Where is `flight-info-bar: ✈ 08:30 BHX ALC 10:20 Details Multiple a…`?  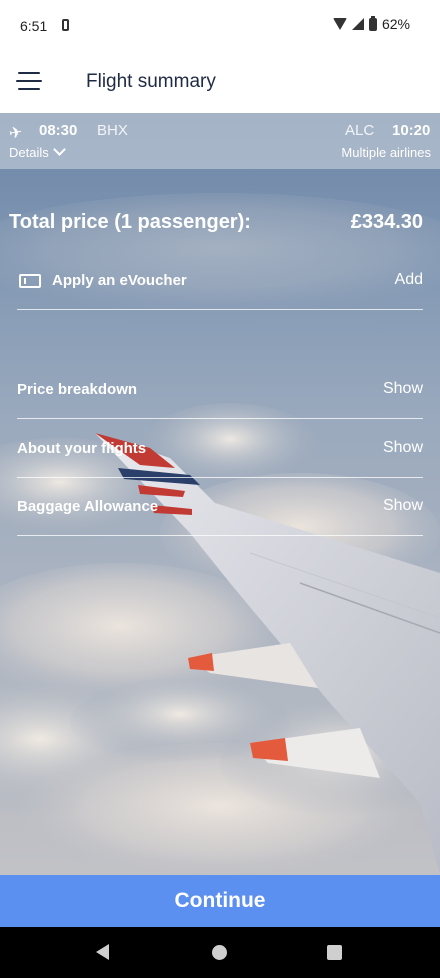 flight-info-bar: ✈ 08:30 BHX ALC 10:20 Details Multiple a… is located at coordinates (220, 141).